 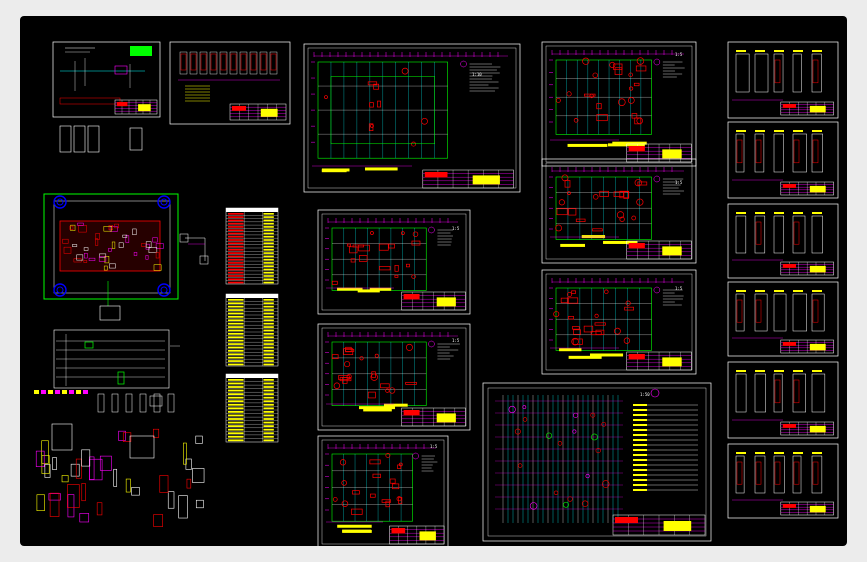 I want to click on scale-label-s_col2: 1:5, so click(x=679, y=182).